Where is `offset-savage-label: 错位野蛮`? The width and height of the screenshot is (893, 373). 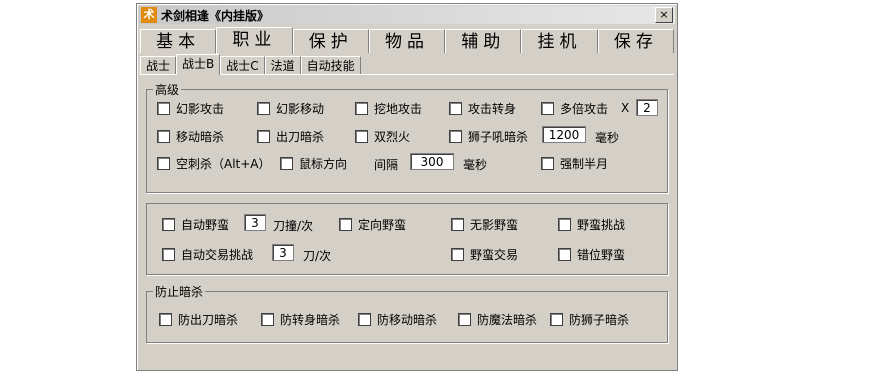
offset-savage-label: 错位野蛮 is located at coordinates (601, 255).